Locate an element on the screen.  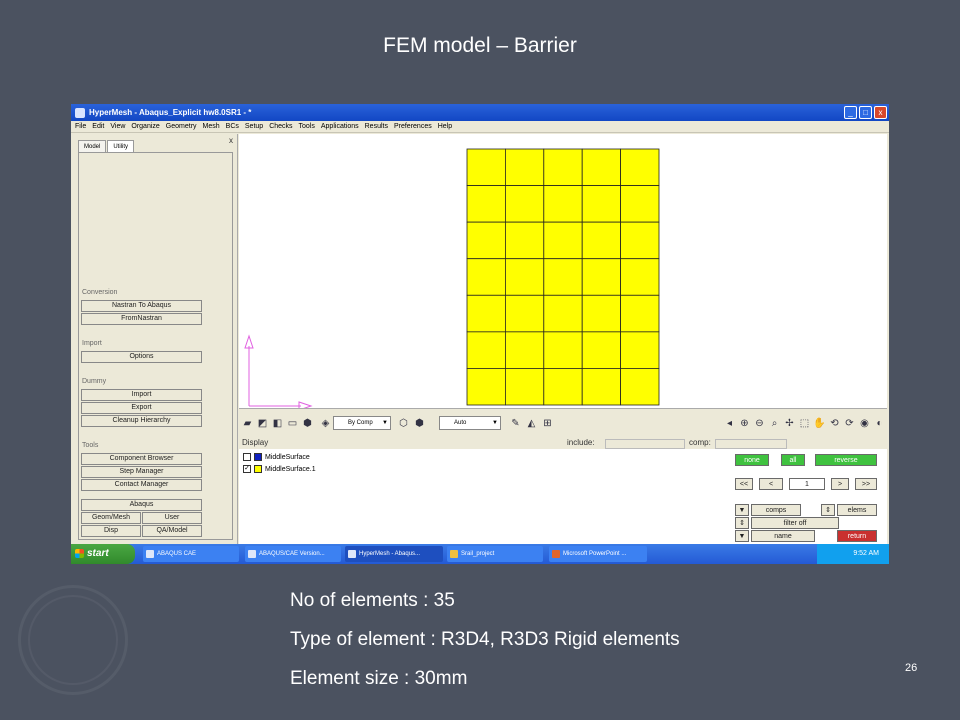
start-button: start is located at coordinates (103, 554).